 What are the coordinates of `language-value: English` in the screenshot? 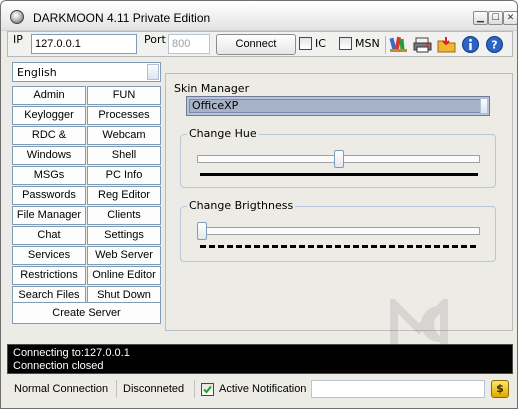 It's located at (37, 72).